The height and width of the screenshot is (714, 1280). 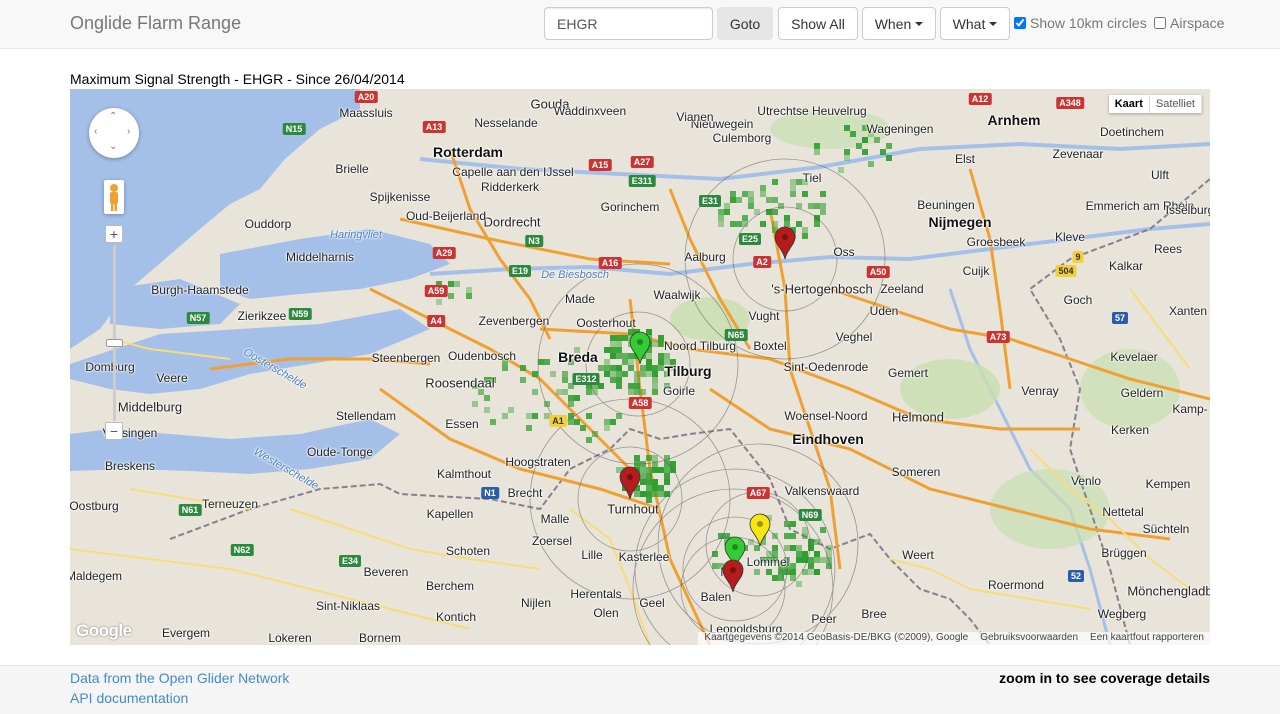 I want to click on pan-control: ⌃ ⌄ ‹ ›, so click(x=114, y=133).